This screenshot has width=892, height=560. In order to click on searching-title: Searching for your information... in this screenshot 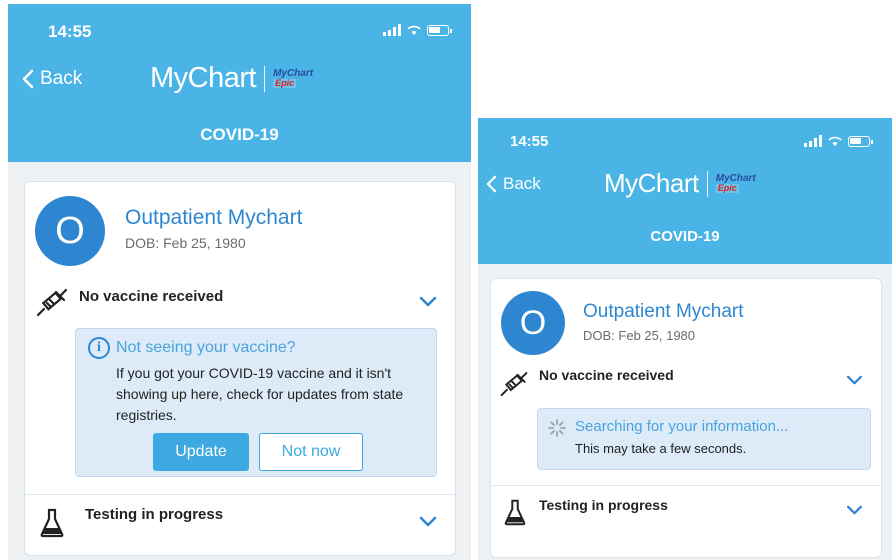, I will do `click(682, 426)`.